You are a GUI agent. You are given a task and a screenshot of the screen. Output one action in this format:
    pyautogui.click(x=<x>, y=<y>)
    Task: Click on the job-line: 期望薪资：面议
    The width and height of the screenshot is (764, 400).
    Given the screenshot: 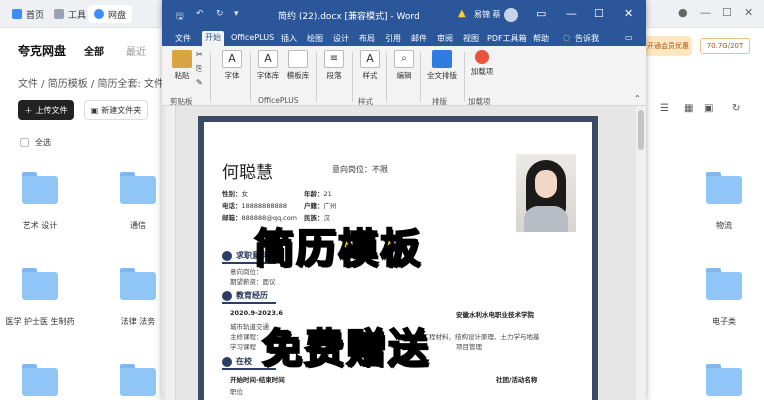 What is the action you would take?
    pyautogui.click(x=253, y=282)
    